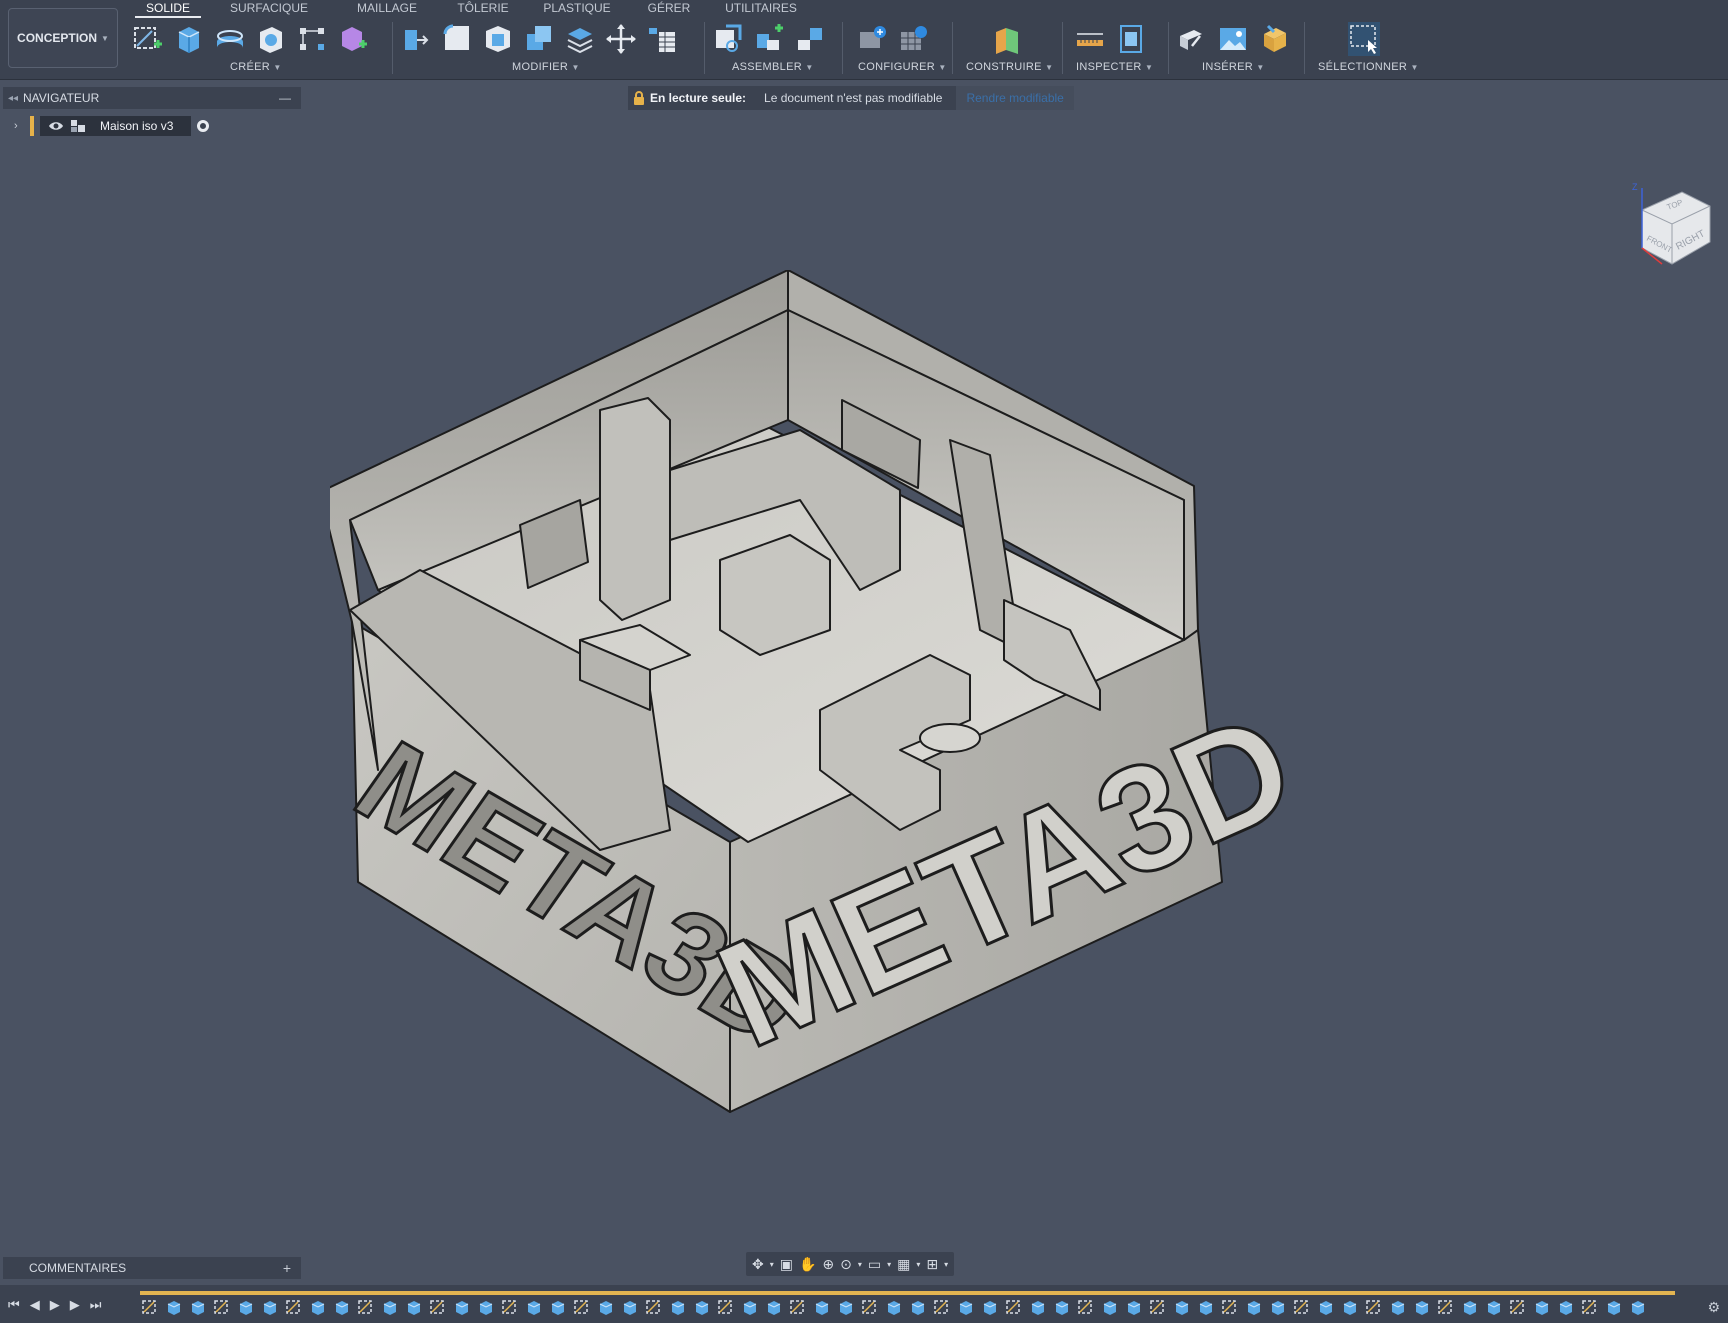 This screenshot has height=1323, width=1728. Describe the element at coordinates (63, 38) in the screenshot. I see `workspace-dropdown: CONCEPTION ▼` at that location.